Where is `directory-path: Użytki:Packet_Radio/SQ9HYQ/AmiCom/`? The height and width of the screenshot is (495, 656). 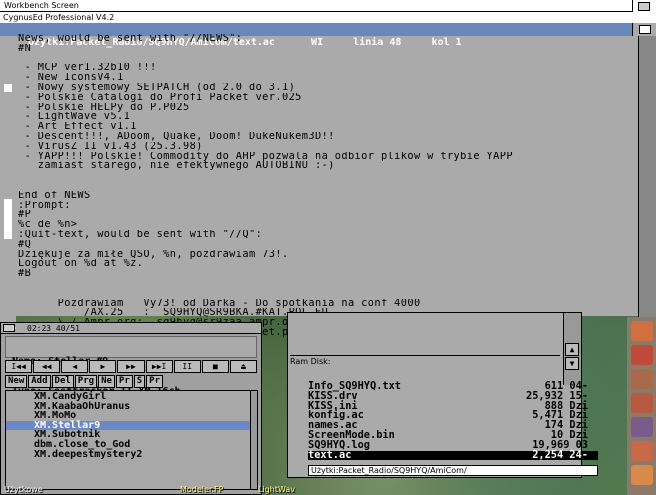
directory-path: Użytki:Packet_Radio/SQ9HYQ/AmiCom/ is located at coordinates (453, 470).